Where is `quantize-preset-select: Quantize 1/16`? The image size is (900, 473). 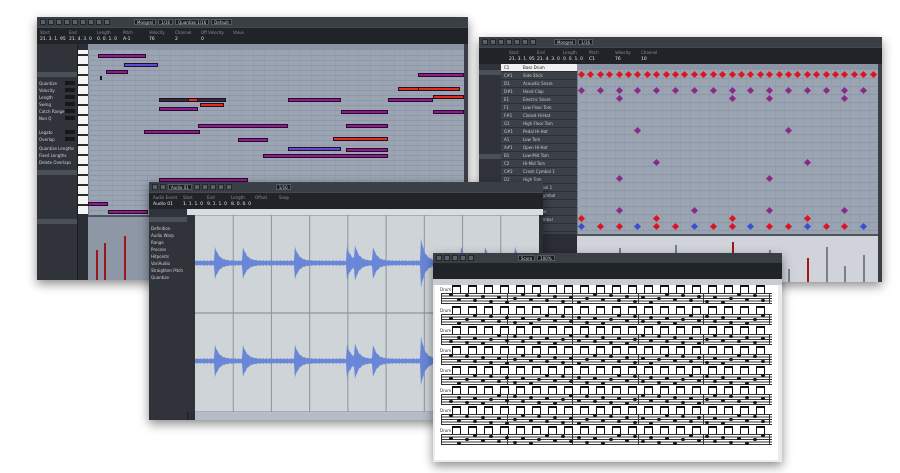
quantize-preset-select: Quantize 1/16 is located at coordinates (192, 22).